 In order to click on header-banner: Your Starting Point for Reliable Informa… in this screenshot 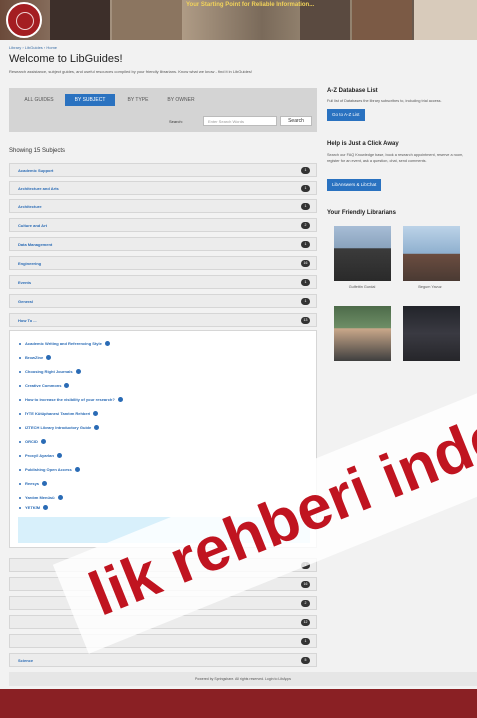, I will do `click(238, 20)`.